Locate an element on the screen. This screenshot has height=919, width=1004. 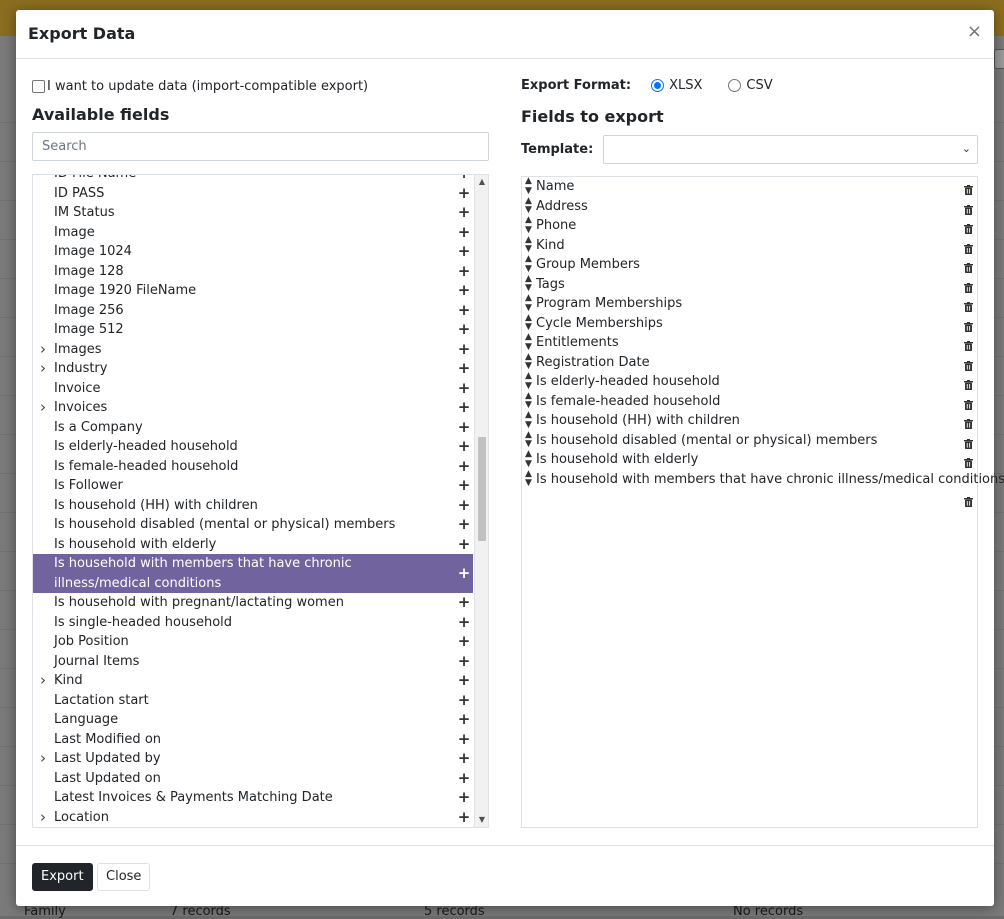
import-compatible-checkbox is located at coordinates (38, 86).